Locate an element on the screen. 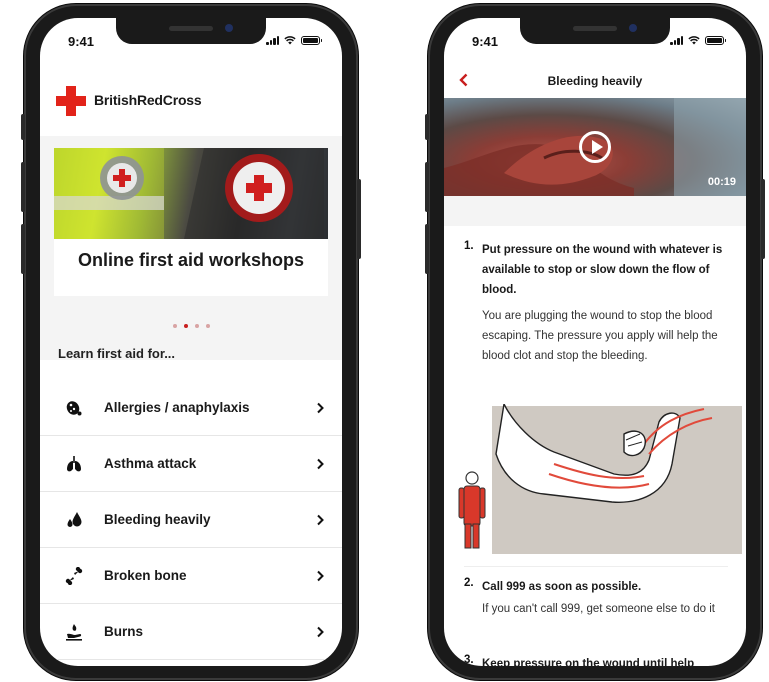 Image resolution: width=769 pixels, height=682 pixels. list-item: Asthma attack is located at coordinates (191, 464).